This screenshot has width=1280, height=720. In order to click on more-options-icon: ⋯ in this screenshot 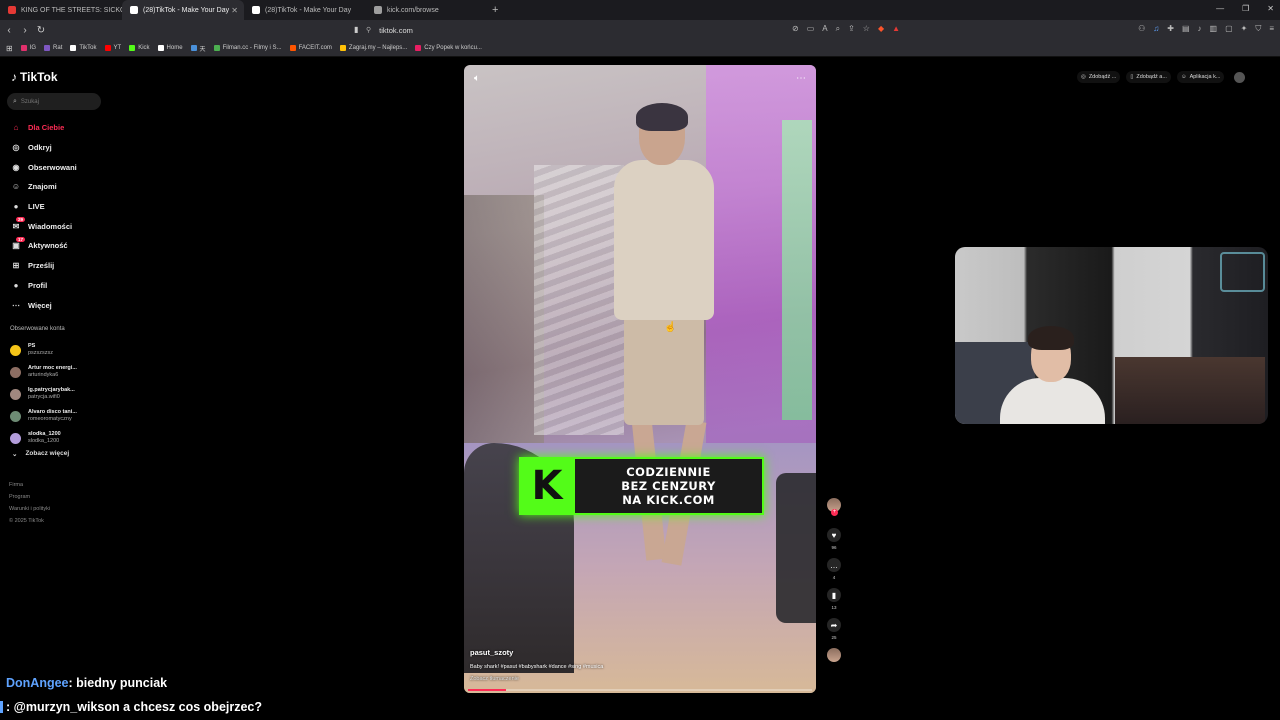, I will do `click(801, 78)`.